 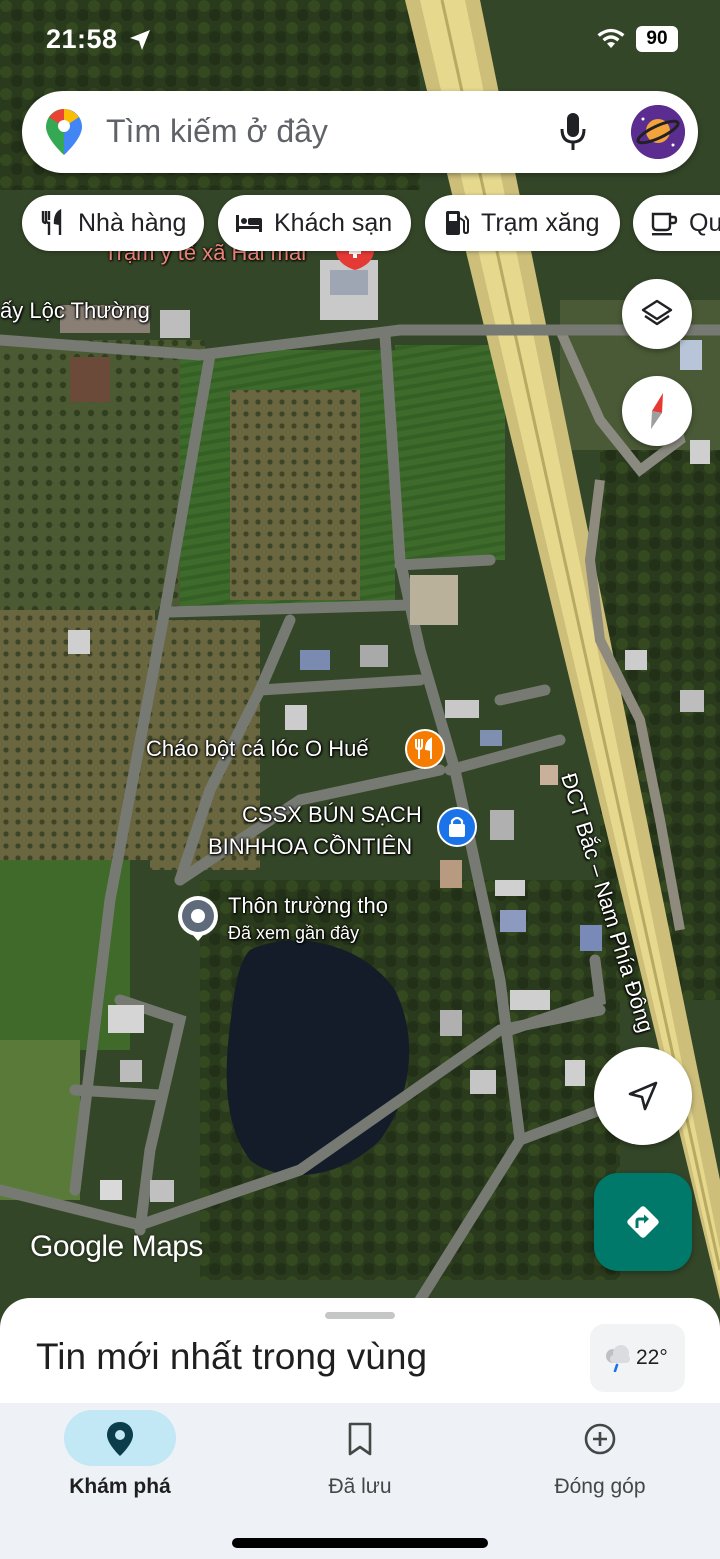 What do you see at coordinates (360, 1463) in the screenshot?
I see `nav-saved: Đã lưu` at bounding box center [360, 1463].